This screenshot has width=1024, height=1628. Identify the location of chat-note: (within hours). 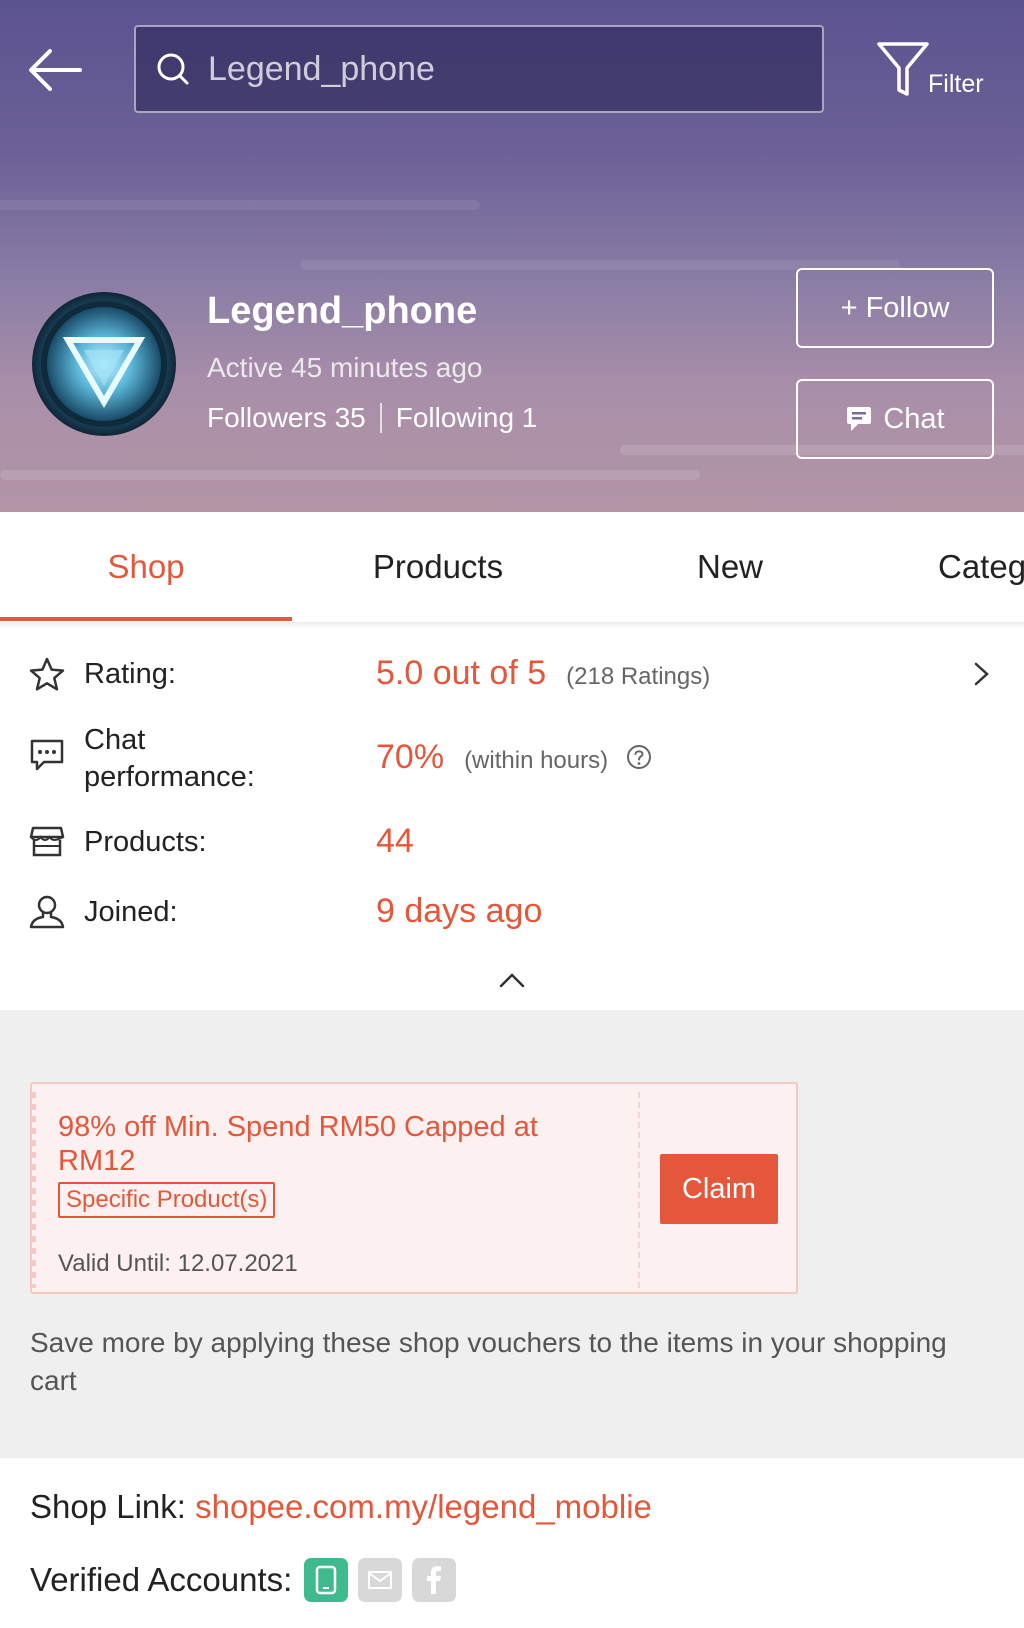
(536, 760).